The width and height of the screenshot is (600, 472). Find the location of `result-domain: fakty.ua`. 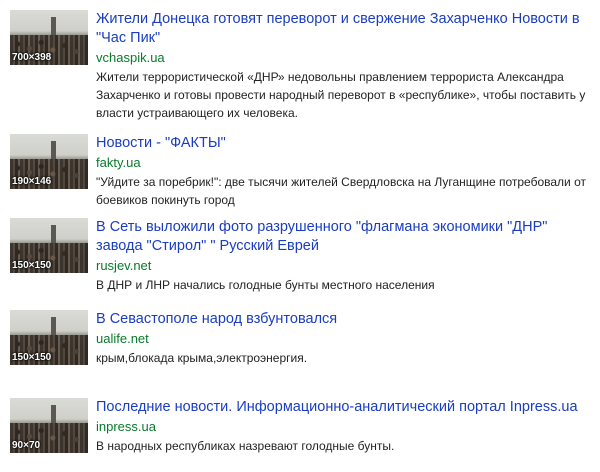

result-domain: fakty.ua is located at coordinates (118, 162).